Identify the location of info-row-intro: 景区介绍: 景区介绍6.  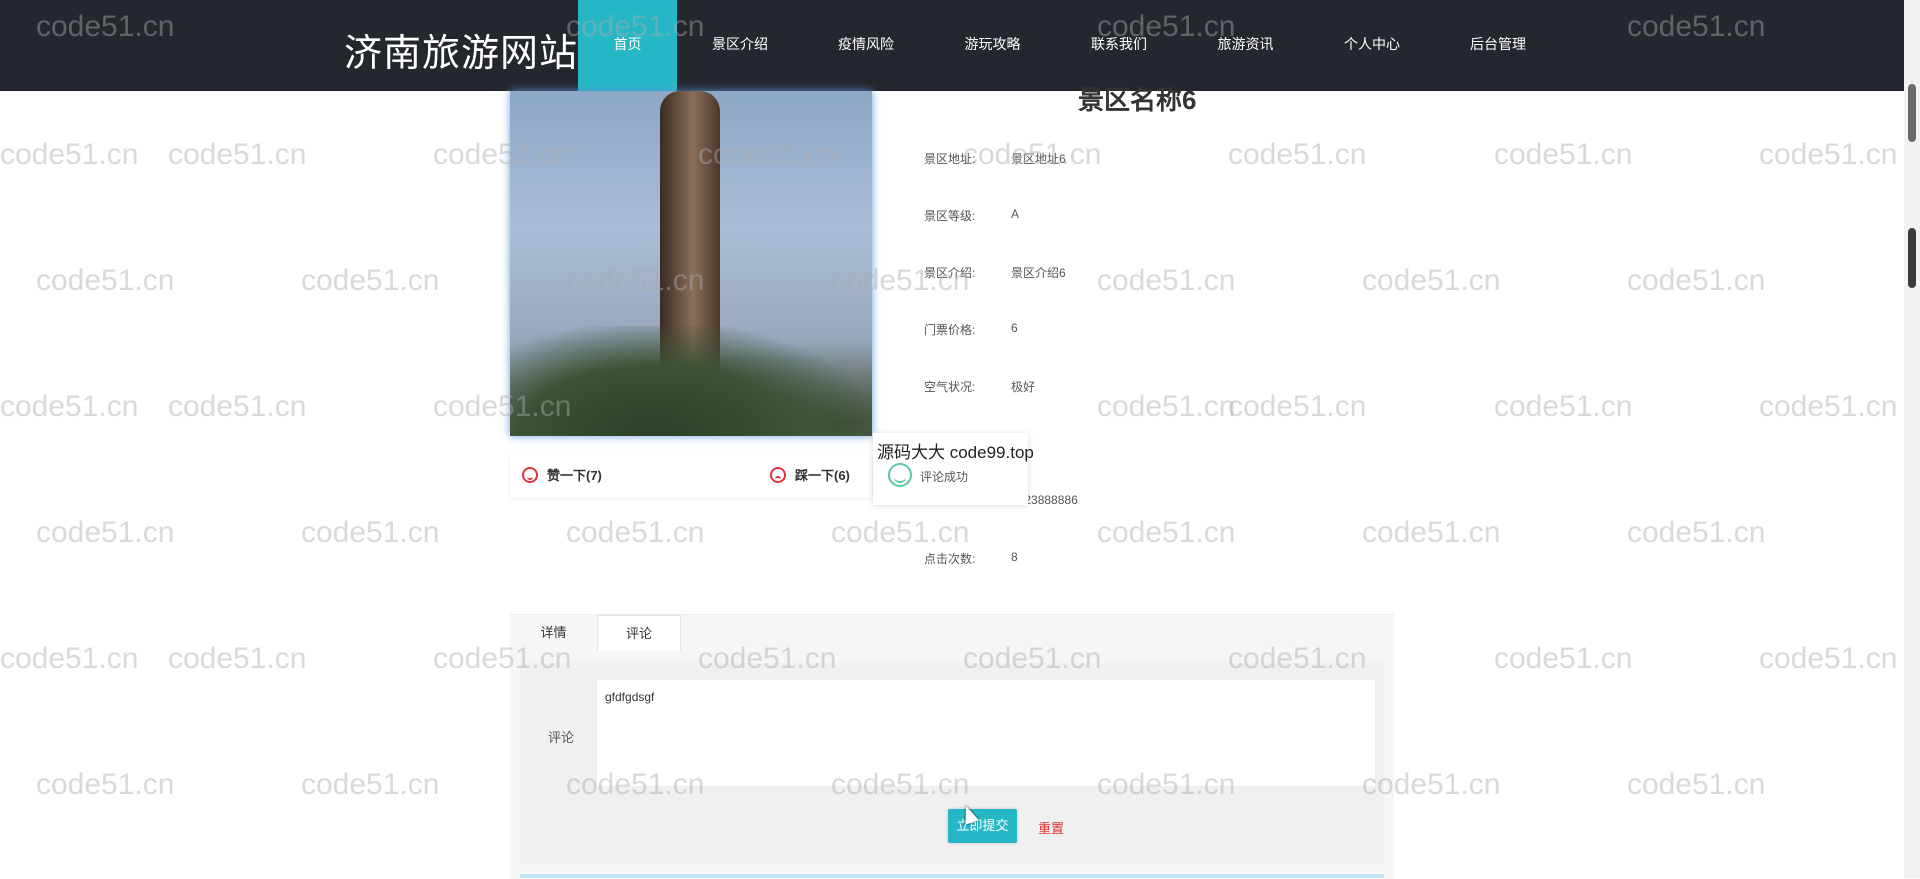
(995, 272).